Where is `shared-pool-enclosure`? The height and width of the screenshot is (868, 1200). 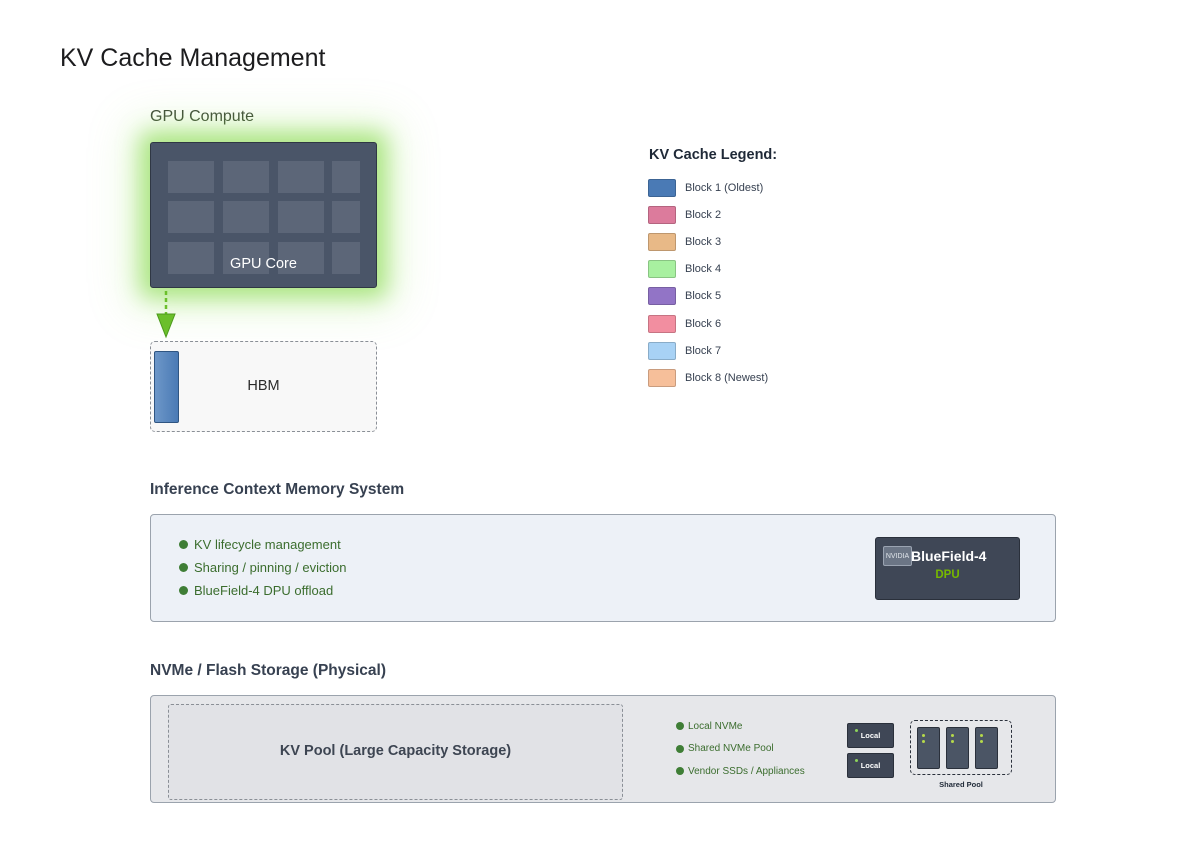
shared-pool-enclosure is located at coordinates (961, 747).